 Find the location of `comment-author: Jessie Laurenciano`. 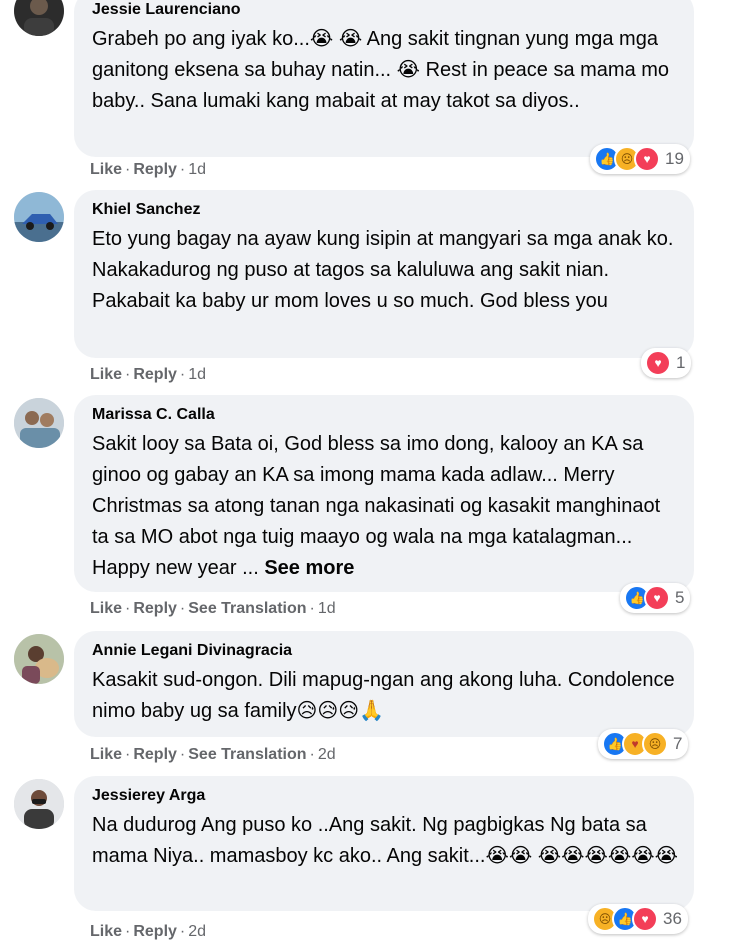

comment-author: Jessie Laurenciano is located at coordinates (385, 10).